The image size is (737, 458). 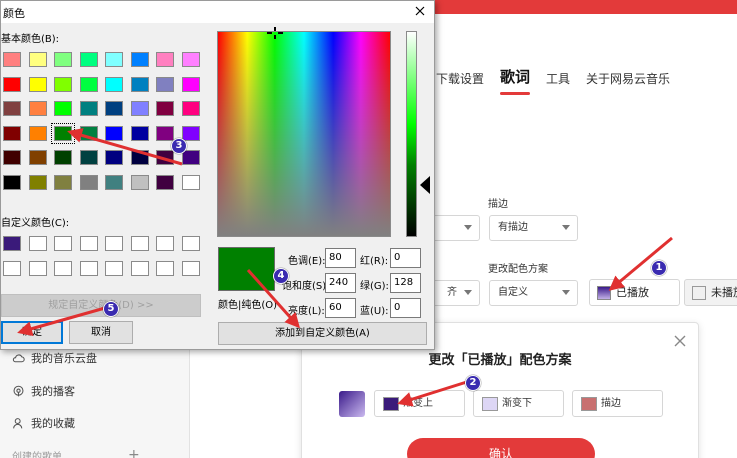 What do you see at coordinates (391, 404) in the screenshot?
I see `gradient-top-swatch` at bounding box center [391, 404].